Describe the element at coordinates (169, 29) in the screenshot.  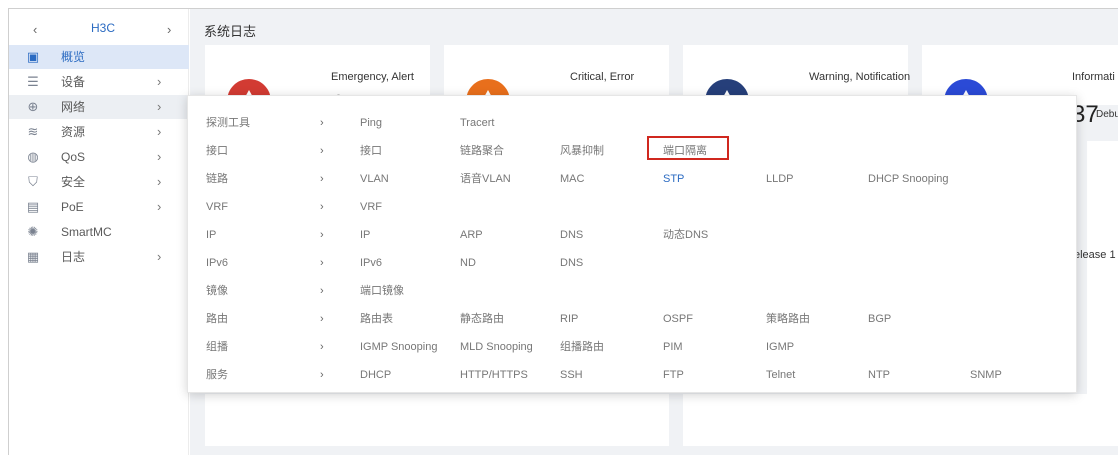
I see `expand-right-icon: ›` at that location.